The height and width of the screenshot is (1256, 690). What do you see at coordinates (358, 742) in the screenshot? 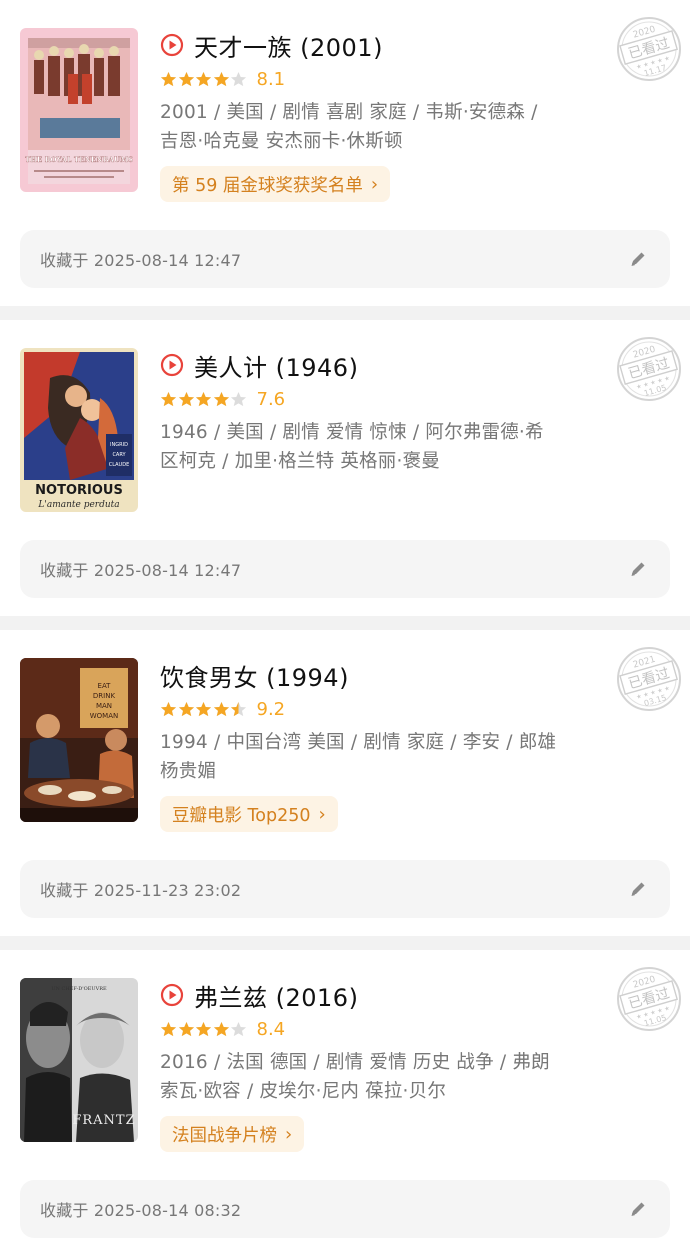
I see `meta-line-1: 1994 / 中国台湾 美国 / 剧情 家庭 / 李安 / 郎雄` at bounding box center [358, 742].